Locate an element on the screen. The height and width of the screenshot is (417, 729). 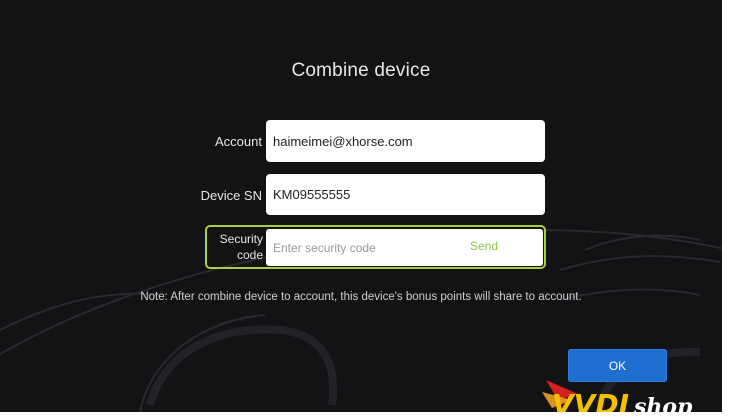
vvdishop-watermark-logo: VVDI shop is located at coordinates (617, 396).